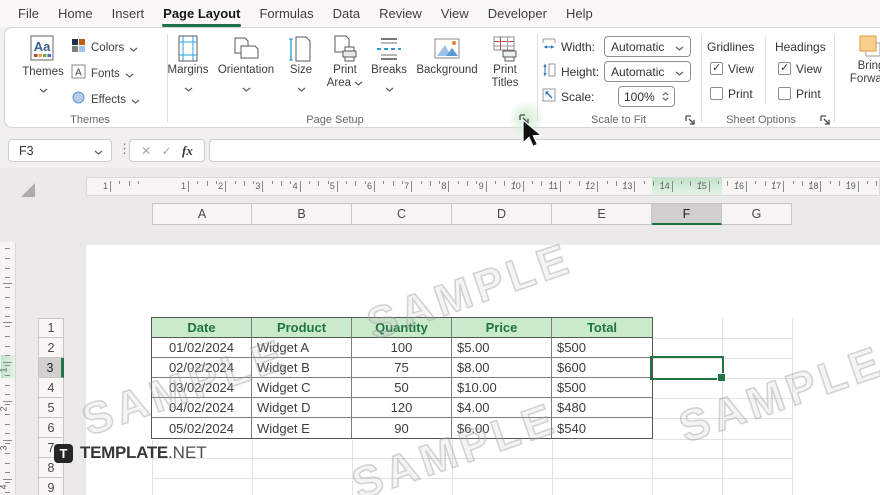 Image resolution: width=880 pixels, height=495 pixels. What do you see at coordinates (389, 65) in the screenshot?
I see `breaks-button: Breaks` at bounding box center [389, 65].